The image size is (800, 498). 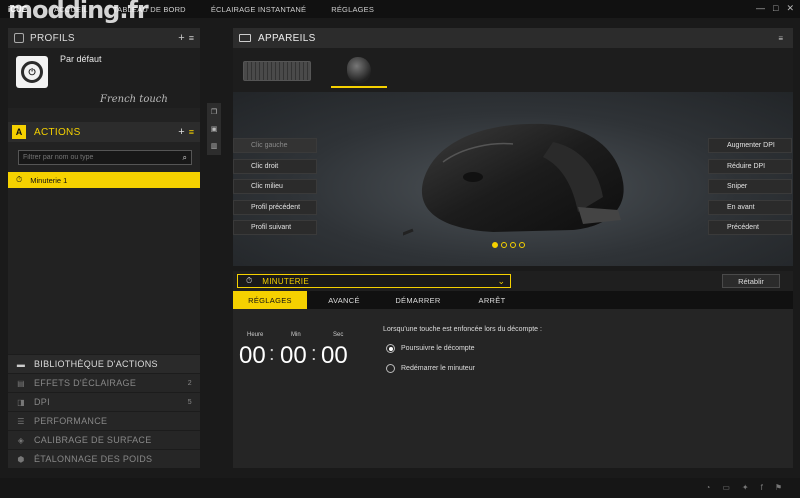 What do you see at coordinates (750, 145) in the screenshot?
I see `button-augmenter-dpi: Augmenter DPI` at bounding box center [750, 145].